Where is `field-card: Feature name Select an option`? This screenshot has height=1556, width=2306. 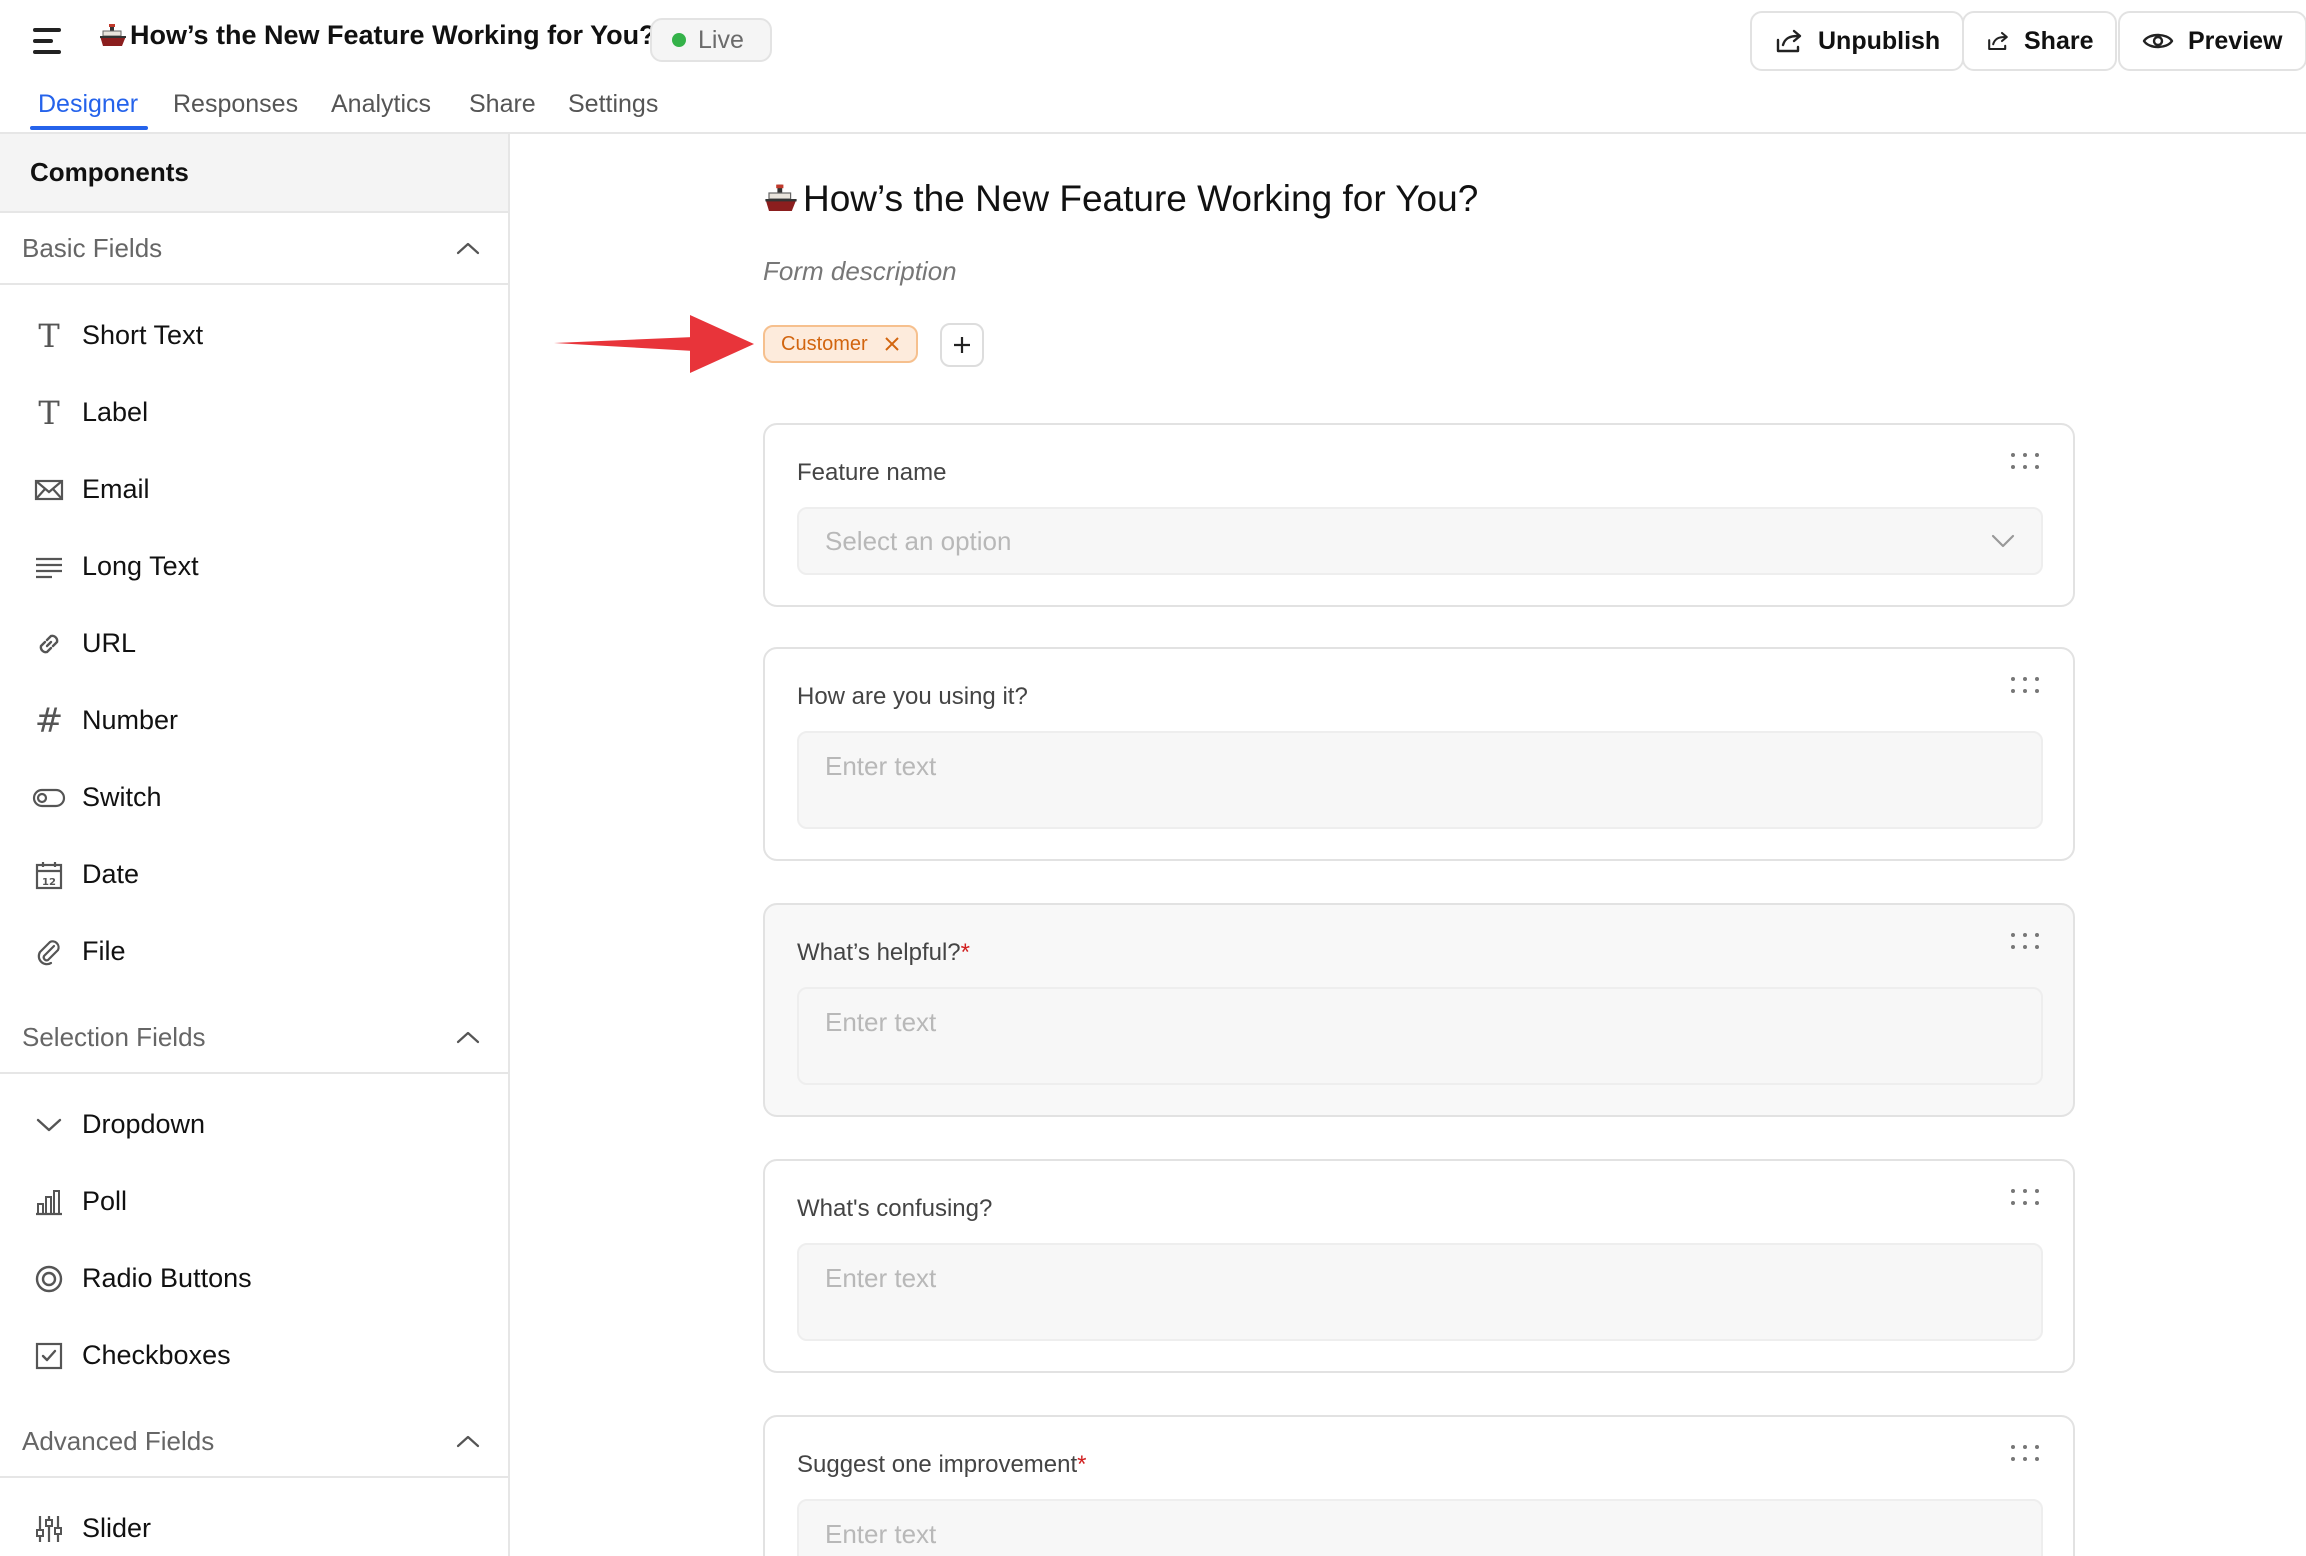
field-card: Feature name Select an option is located at coordinates (1419, 515).